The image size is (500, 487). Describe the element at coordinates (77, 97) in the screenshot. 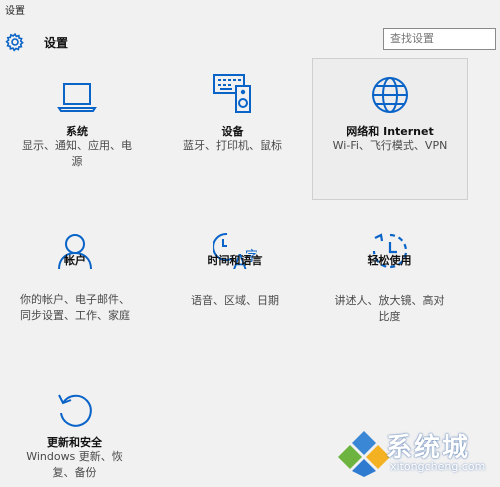

I see `laptop-icon` at that location.